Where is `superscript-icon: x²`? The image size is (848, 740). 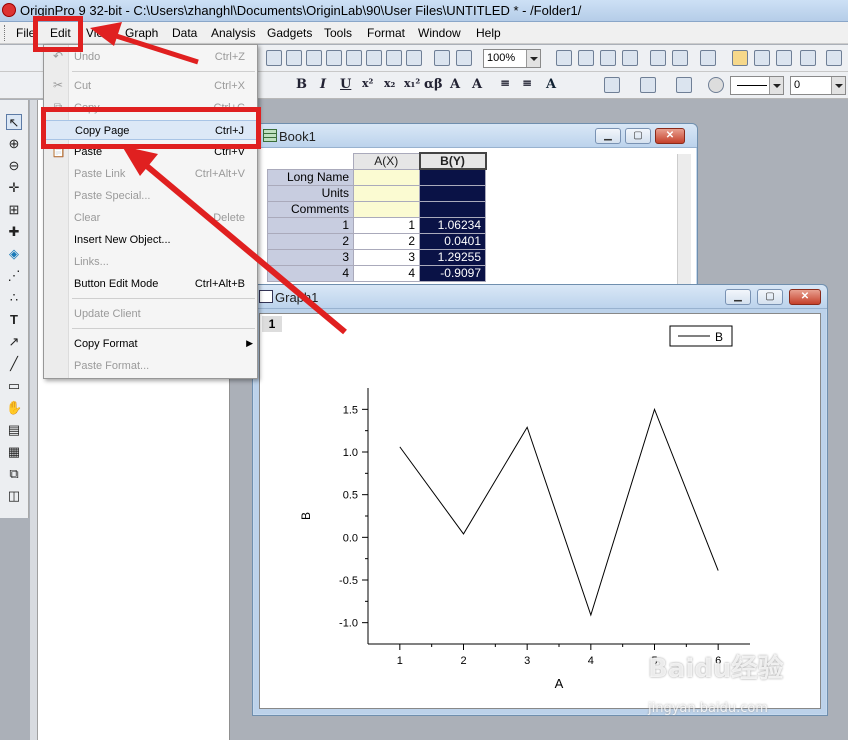 superscript-icon: x² is located at coordinates (367, 83).